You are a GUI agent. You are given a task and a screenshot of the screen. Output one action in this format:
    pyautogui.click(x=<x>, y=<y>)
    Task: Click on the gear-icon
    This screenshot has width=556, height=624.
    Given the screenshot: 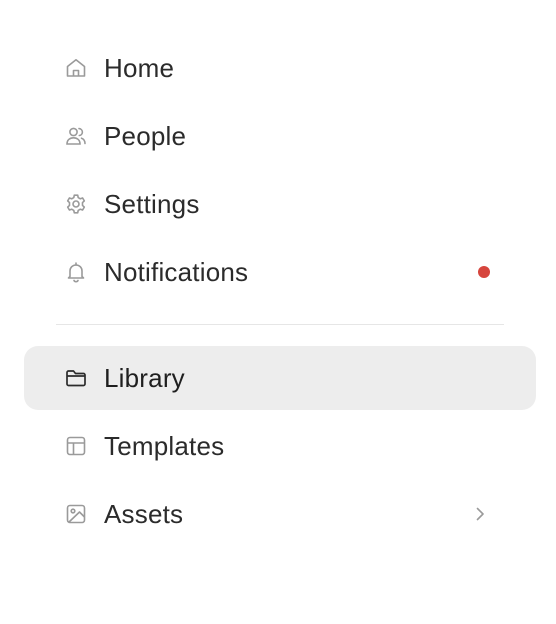 What is the action you would take?
    pyautogui.click(x=76, y=204)
    